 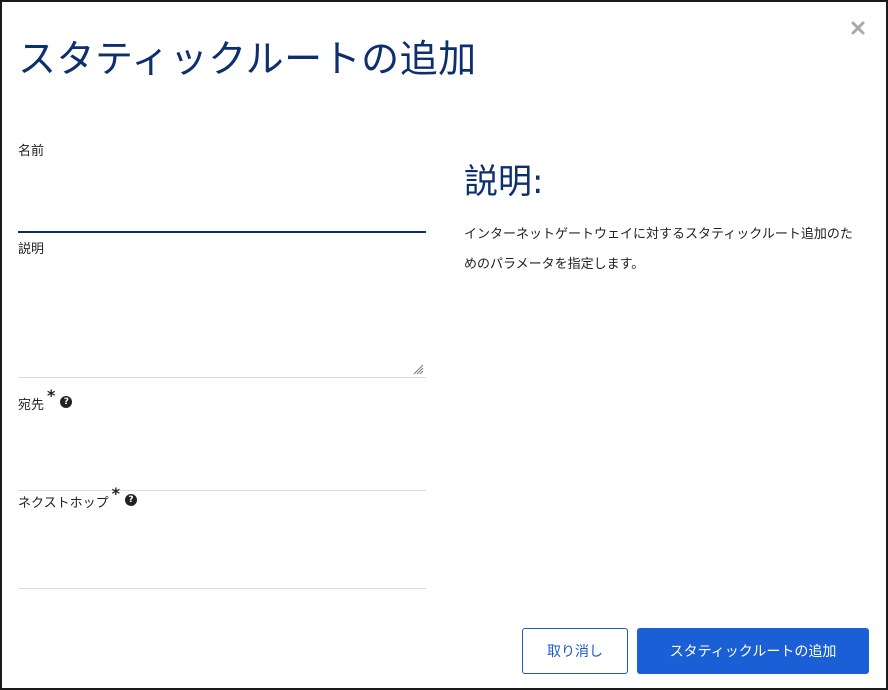 What do you see at coordinates (222, 497) in the screenshot?
I see `next-hop-label: ネクストホップ * ?` at bounding box center [222, 497].